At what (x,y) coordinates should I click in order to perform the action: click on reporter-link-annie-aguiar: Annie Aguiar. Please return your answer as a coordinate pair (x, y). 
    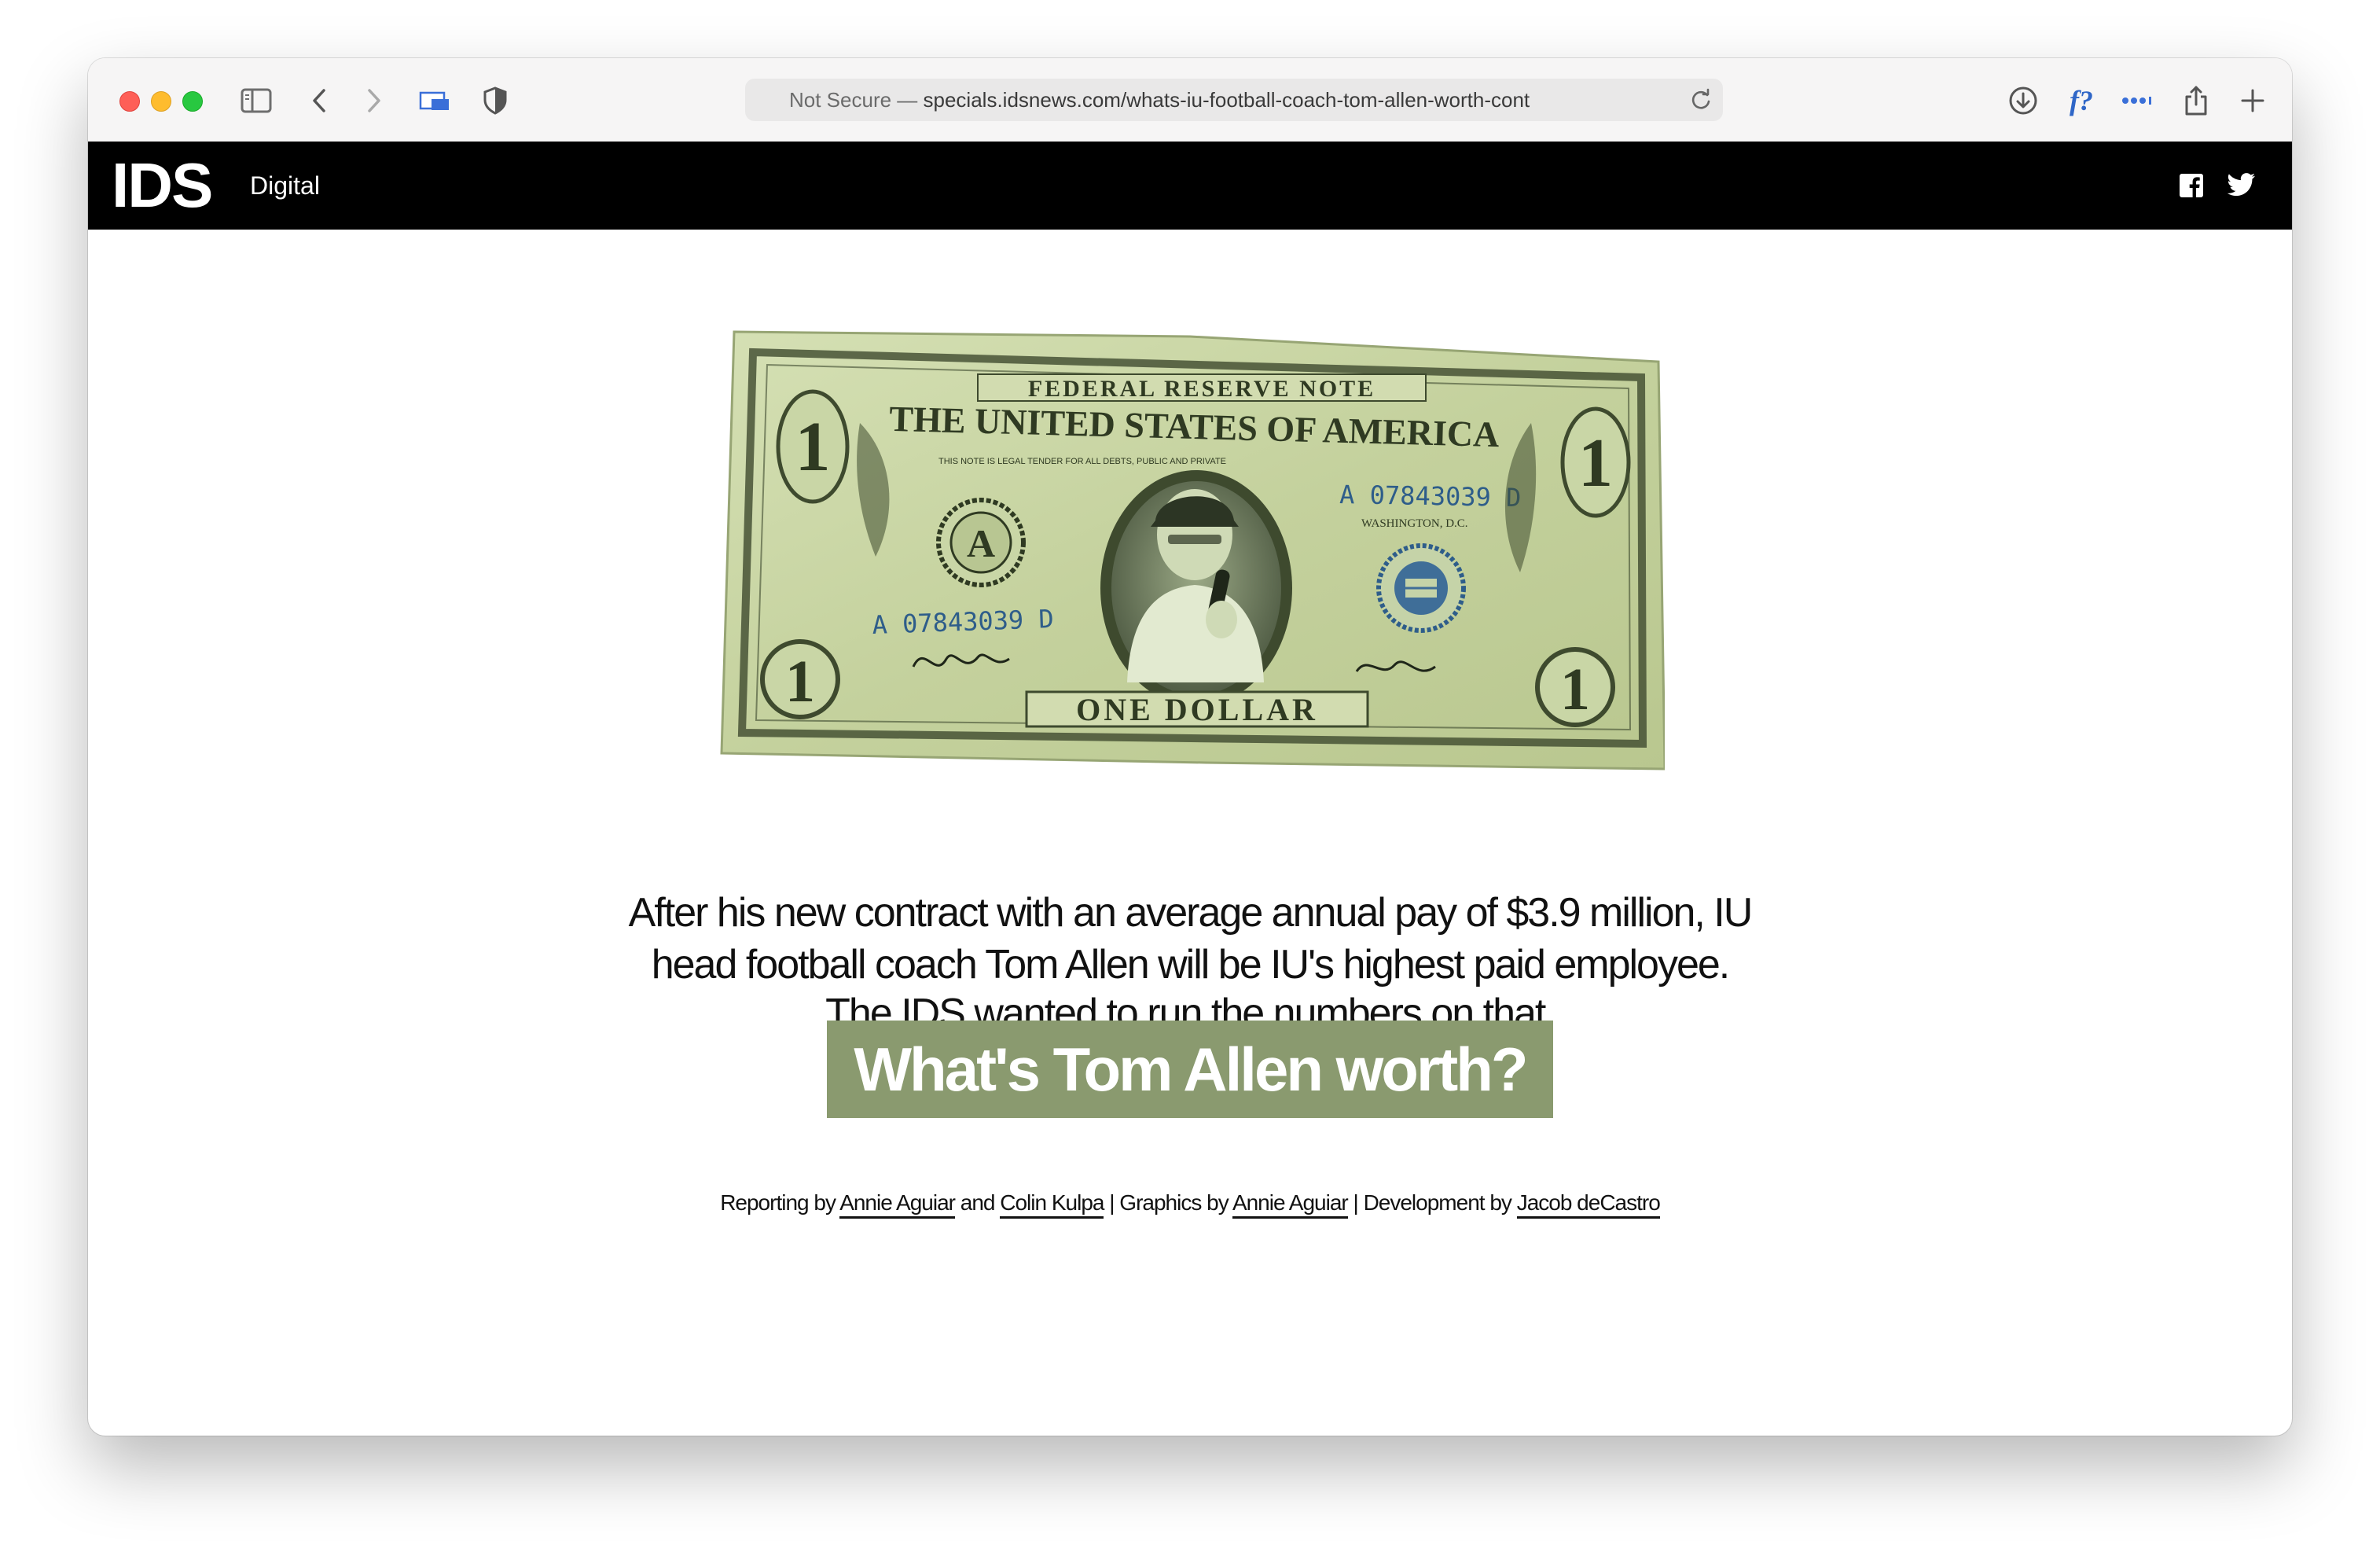
    Looking at the image, I should click on (897, 1204).